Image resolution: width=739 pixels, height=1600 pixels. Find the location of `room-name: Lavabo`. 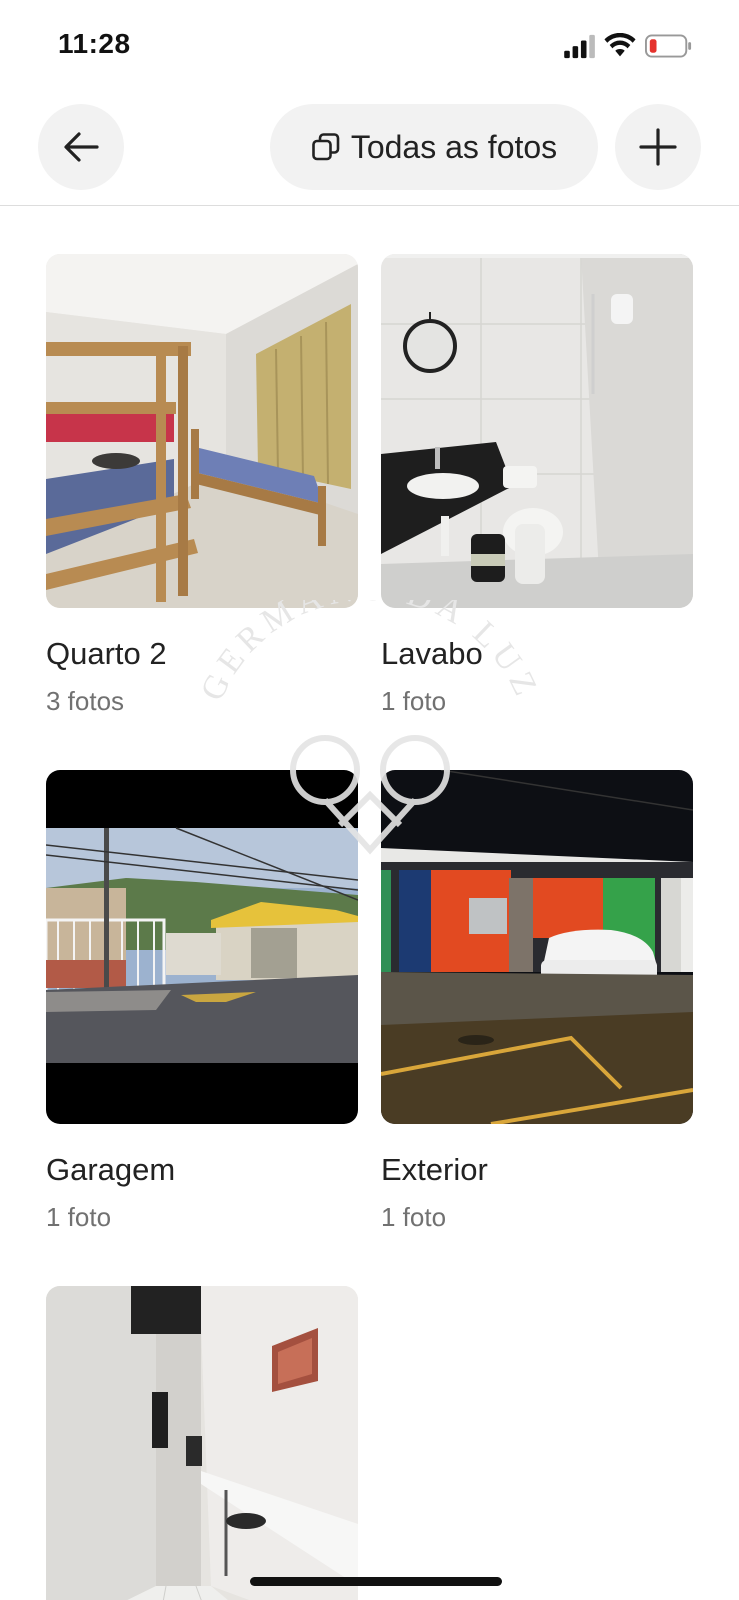

room-name: Lavabo is located at coordinates (432, 653).